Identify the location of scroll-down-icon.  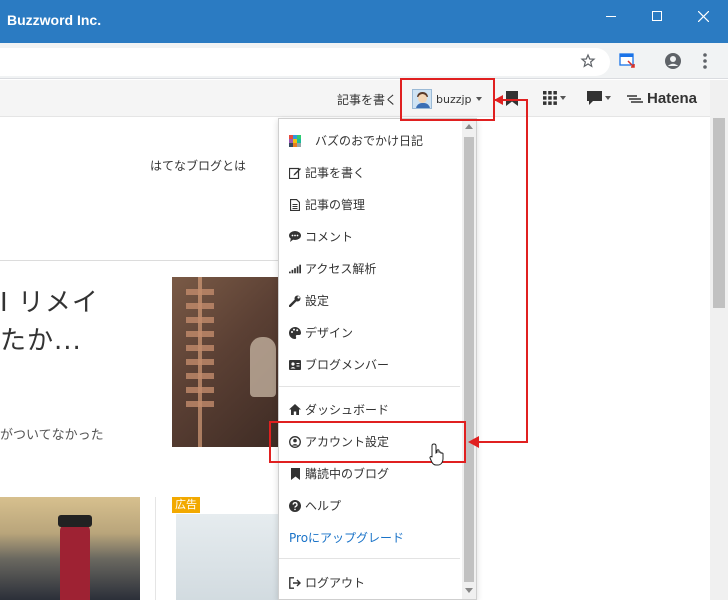
(469, 590).